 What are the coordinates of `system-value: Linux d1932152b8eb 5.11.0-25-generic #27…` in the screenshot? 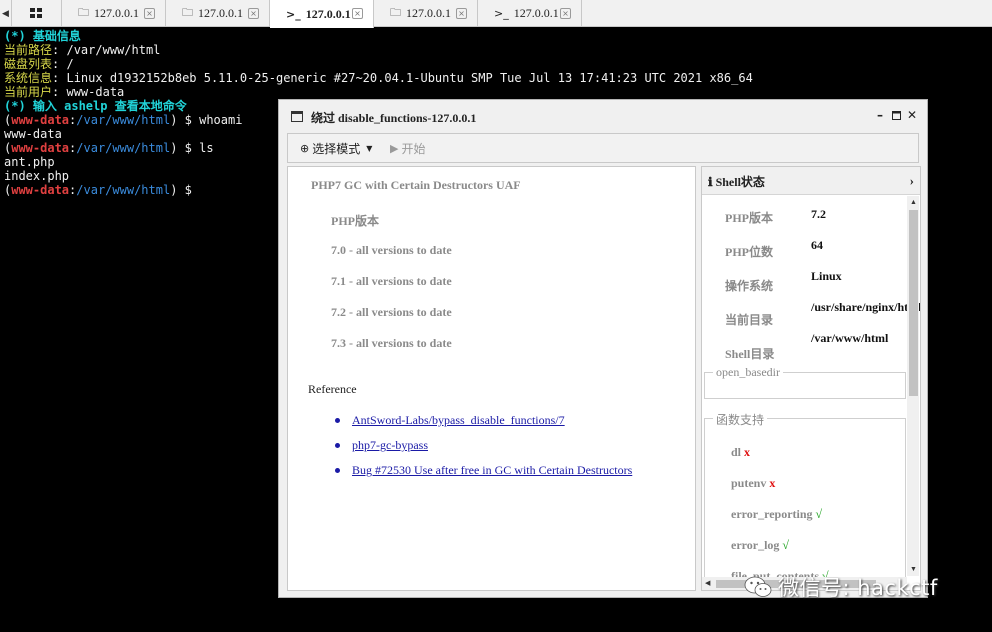 It's located at (409, 78).